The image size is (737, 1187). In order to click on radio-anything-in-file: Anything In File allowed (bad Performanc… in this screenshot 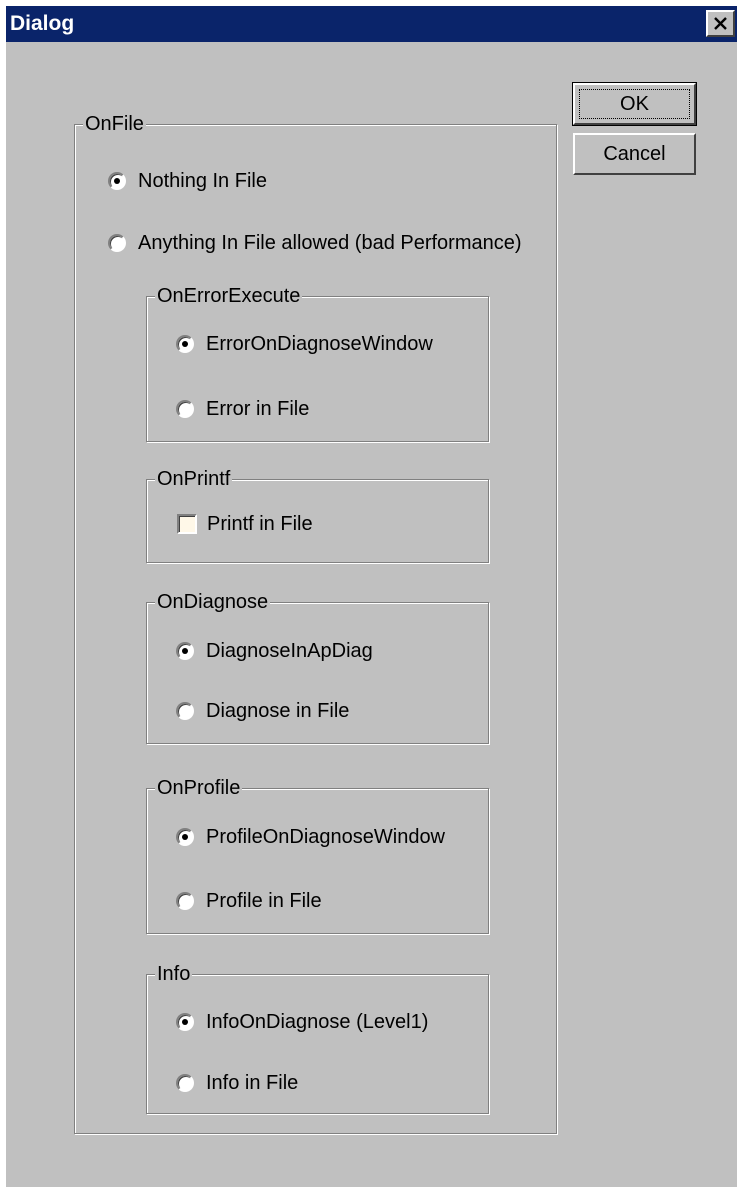, I will do `click(315, 243)`.